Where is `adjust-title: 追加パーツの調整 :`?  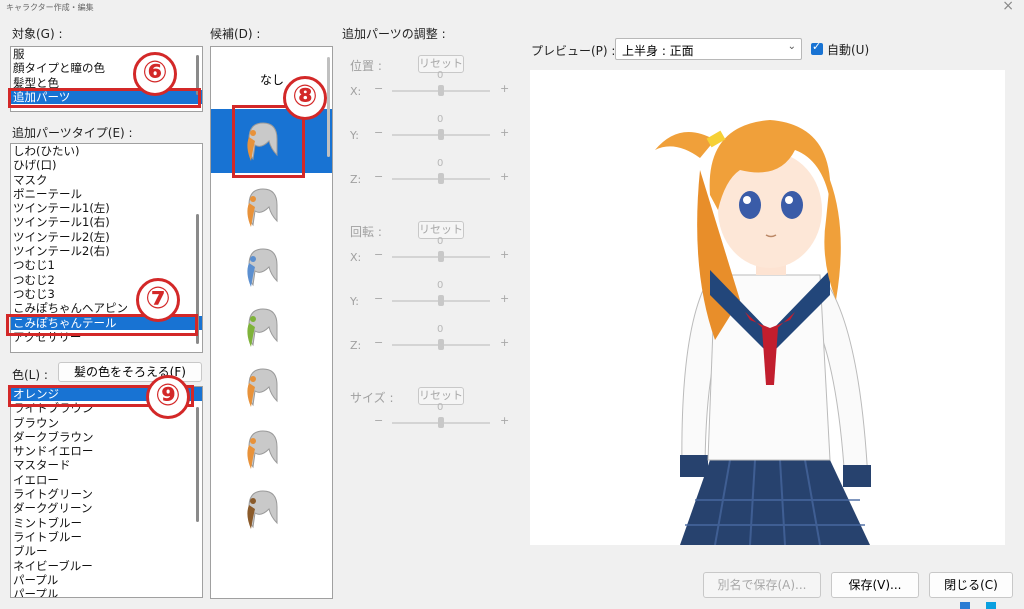 adjust-title: 追加パーツの調整 : is located at coordinates (394, 34).